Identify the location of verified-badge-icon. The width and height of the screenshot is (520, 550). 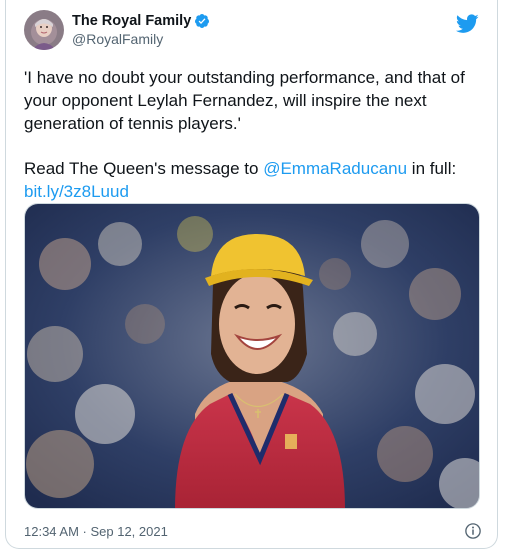
(202, 21).